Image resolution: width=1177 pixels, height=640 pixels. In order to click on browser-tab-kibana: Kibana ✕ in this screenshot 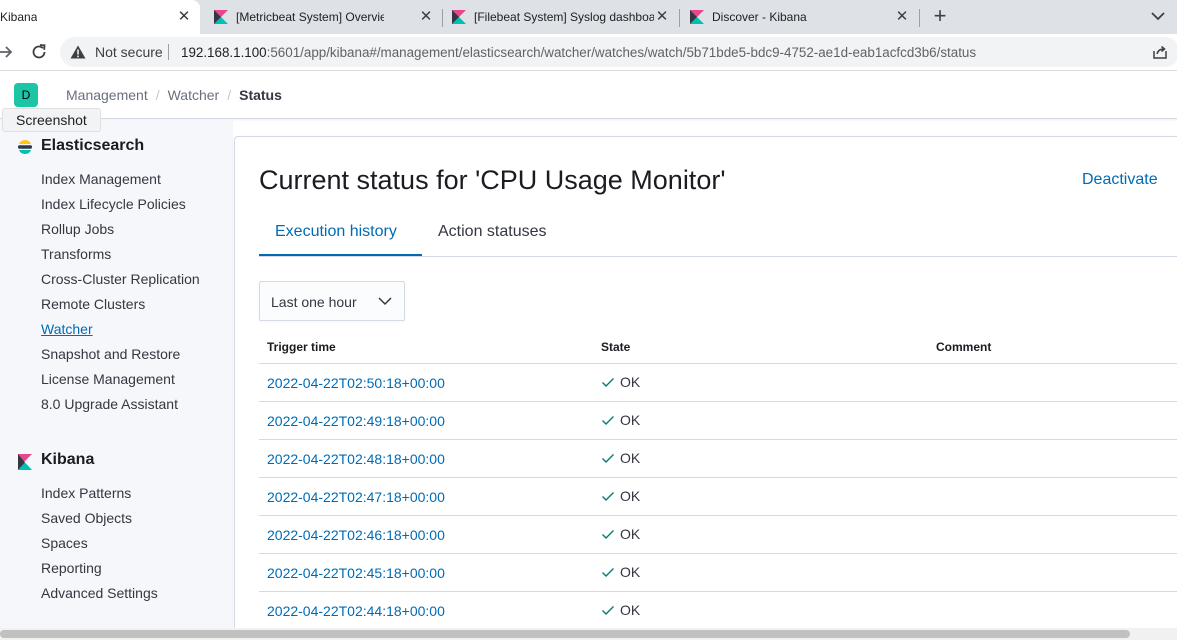, I will do `click(100, 17)`.